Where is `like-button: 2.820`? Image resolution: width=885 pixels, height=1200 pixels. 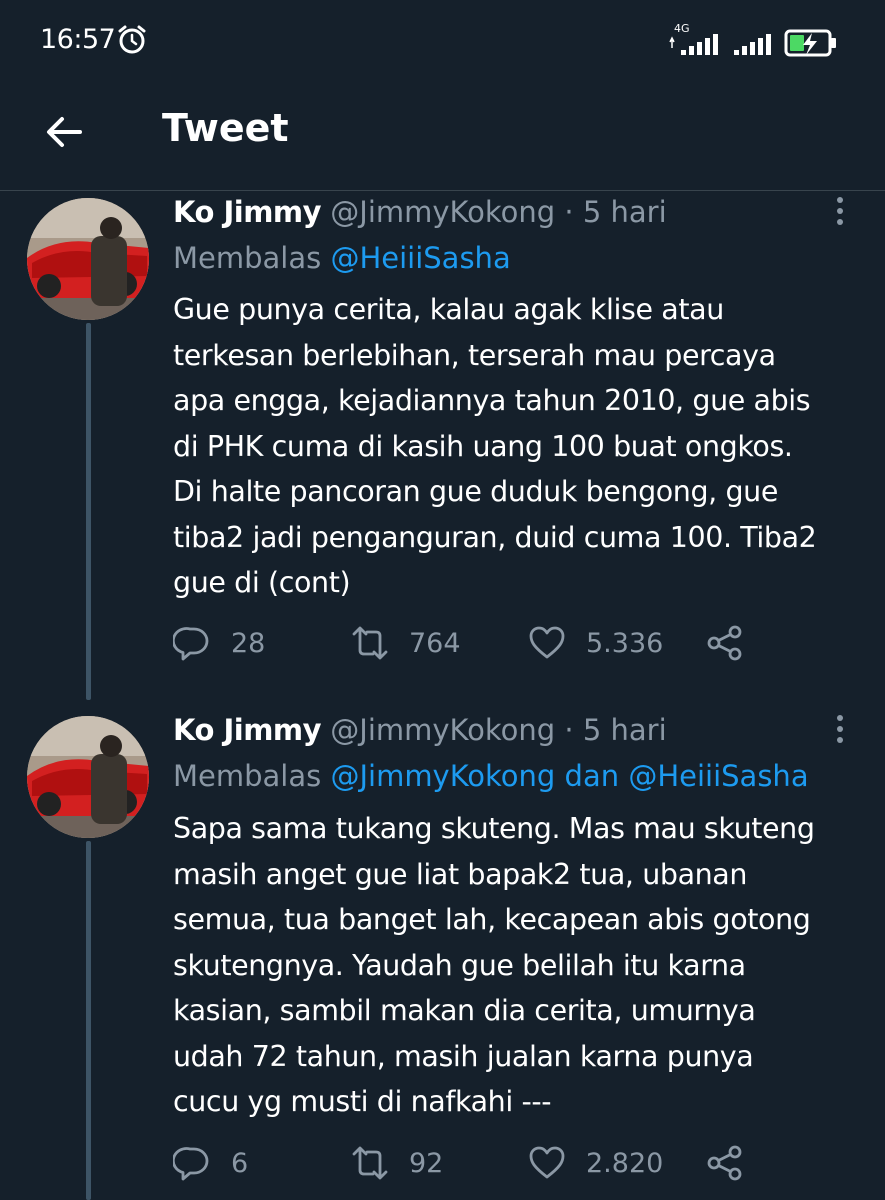 like-button: 2.820 is located at coordinates (595, 1163).